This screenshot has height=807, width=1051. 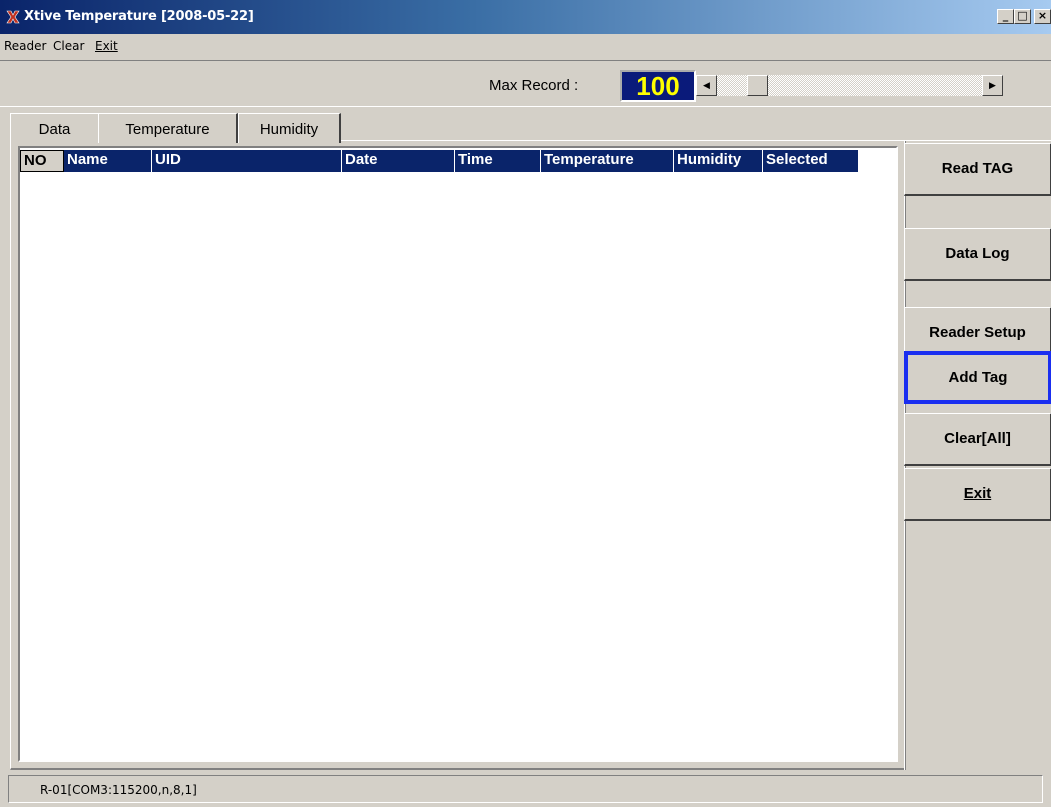 I want to click on menu-reader: Reader, so click(x=25, y=46).